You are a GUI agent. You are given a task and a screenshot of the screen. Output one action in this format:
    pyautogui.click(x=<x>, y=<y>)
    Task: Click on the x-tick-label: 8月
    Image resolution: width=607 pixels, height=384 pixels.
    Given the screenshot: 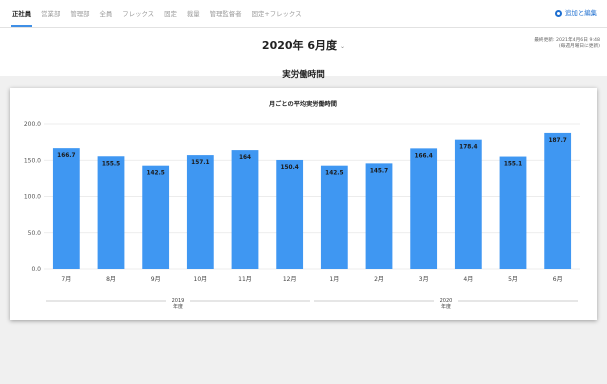 What is the action you would take?
    pyautogui.click(x=111, y=279)
    